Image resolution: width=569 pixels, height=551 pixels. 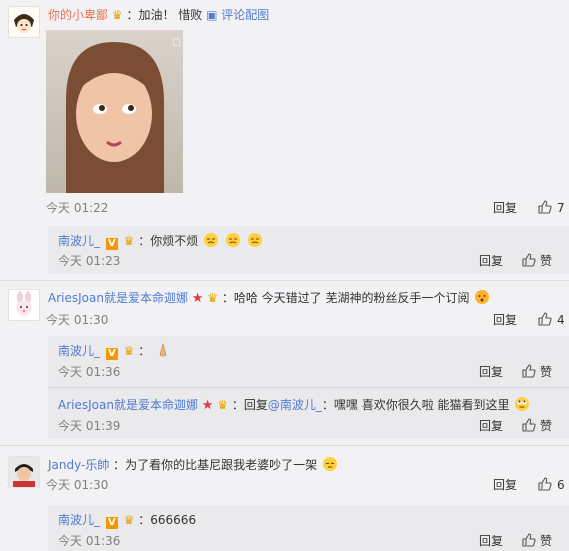 What do you see at coordinates (249, 405) in the screenshot?
I see `reply-prefix: ：回复` at bounding box center [249, 405].